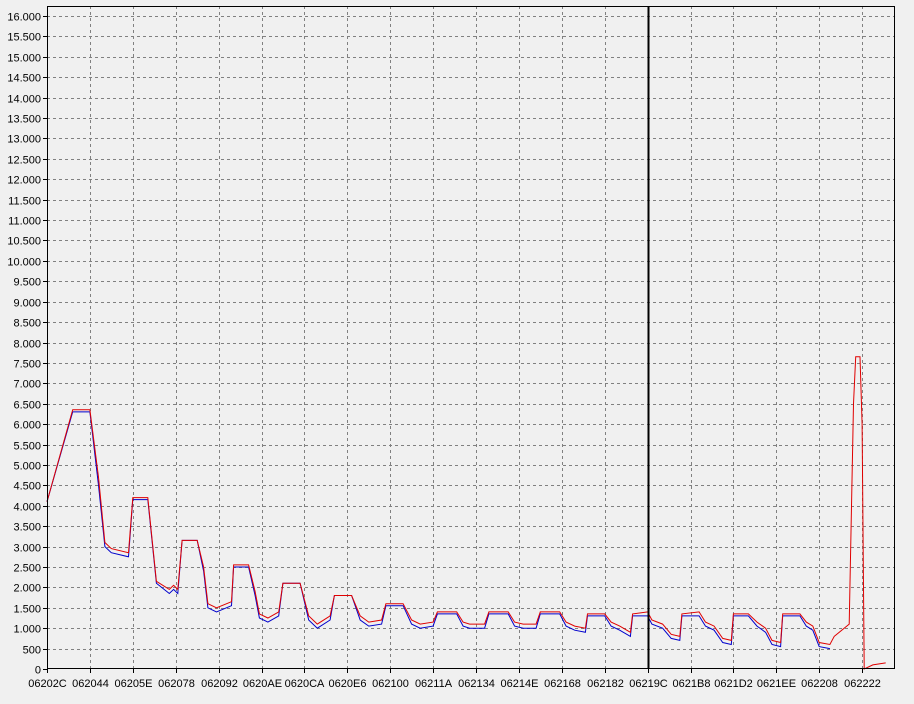 The height and width of the screenshot is (704, 914). Describe the element at coordinates (562, 684) in the screenshot. I see `x-tick-label: 062168` at that location.